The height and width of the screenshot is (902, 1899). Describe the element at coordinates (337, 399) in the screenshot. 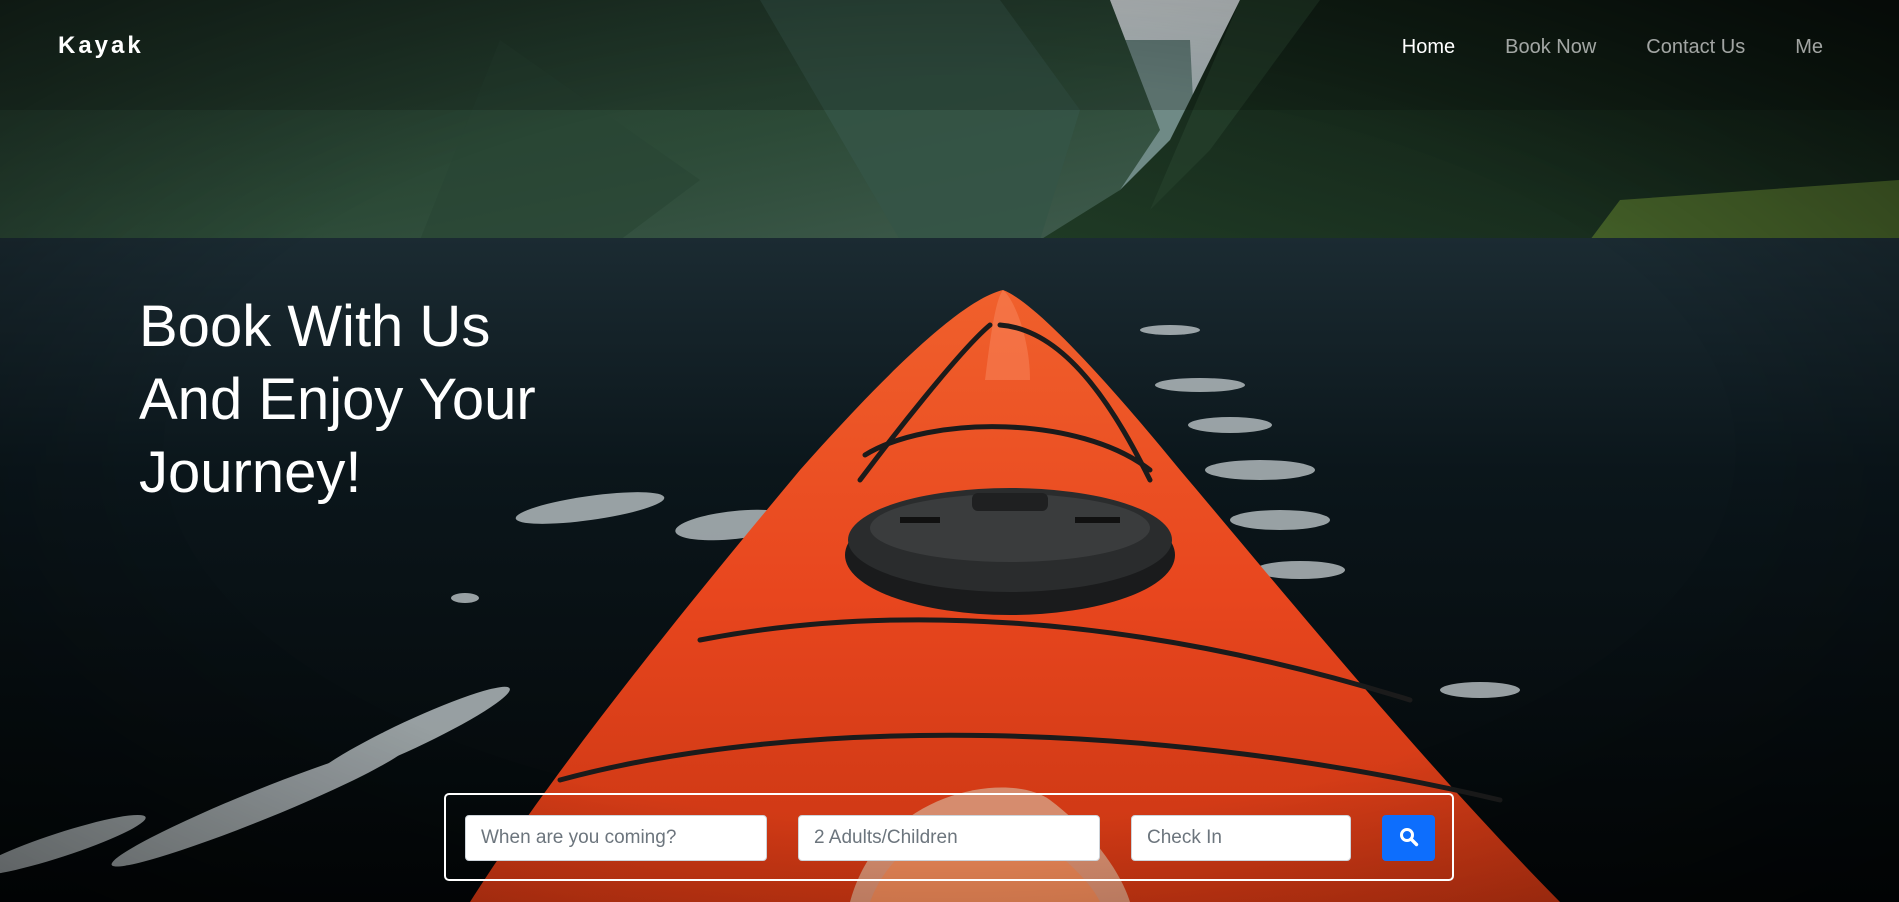

I see `headline-line-2: And Enjoy Your` at that location.